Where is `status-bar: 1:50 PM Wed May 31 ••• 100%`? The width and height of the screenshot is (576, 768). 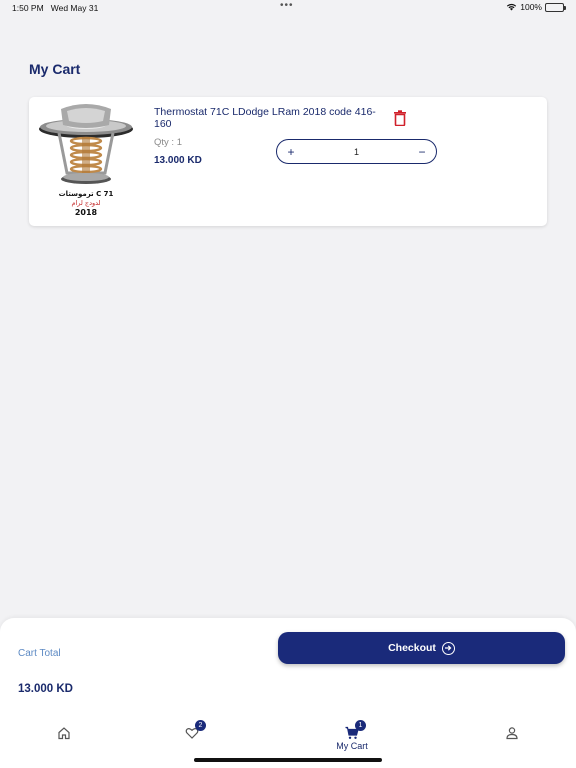 status-bar: 1:50 PM Wed May 31 ••• 100% is located at coordinates (288, 8).